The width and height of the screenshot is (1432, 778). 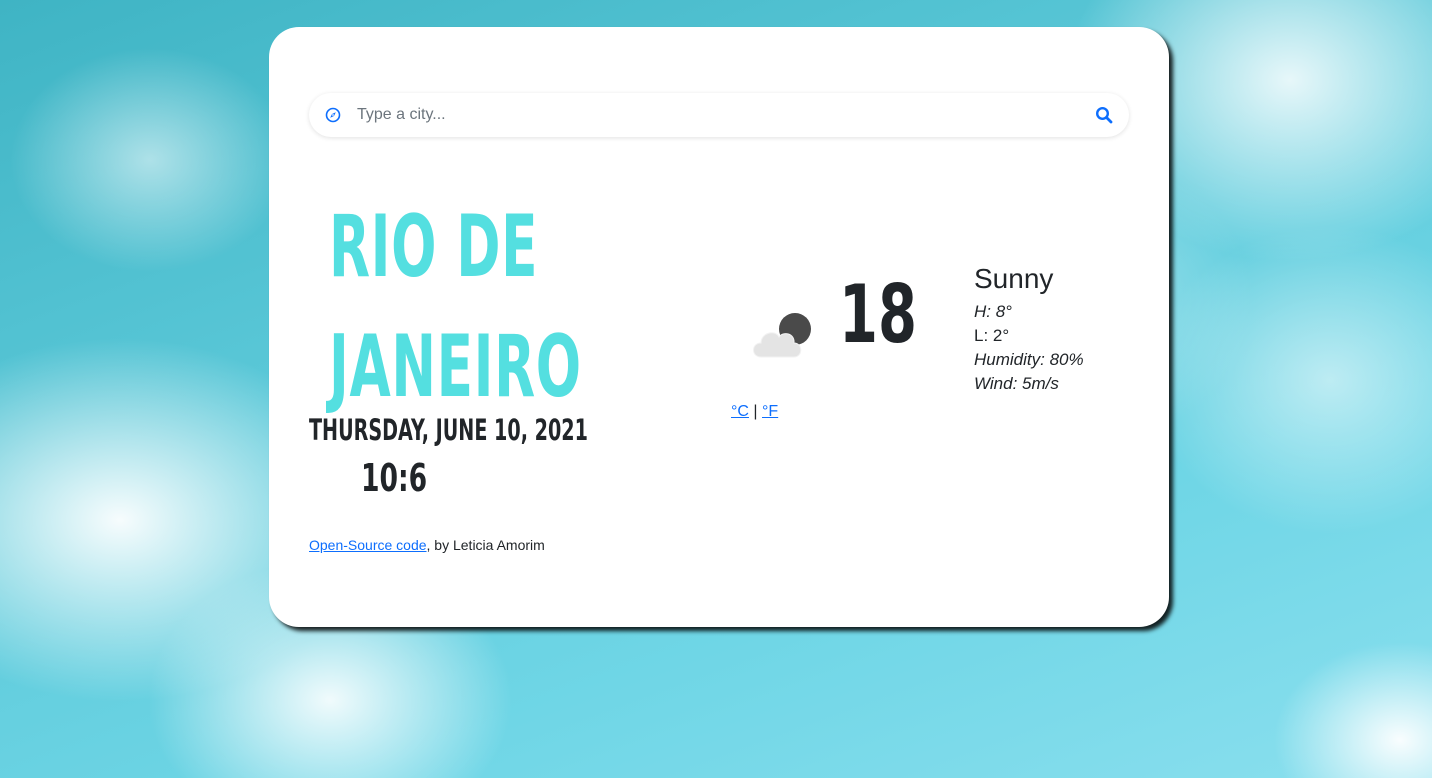 What do you see at coordinates (1014, 278) in the screenshot?
I see `weather-description: Sunny` at bounding box center [1014, 278].